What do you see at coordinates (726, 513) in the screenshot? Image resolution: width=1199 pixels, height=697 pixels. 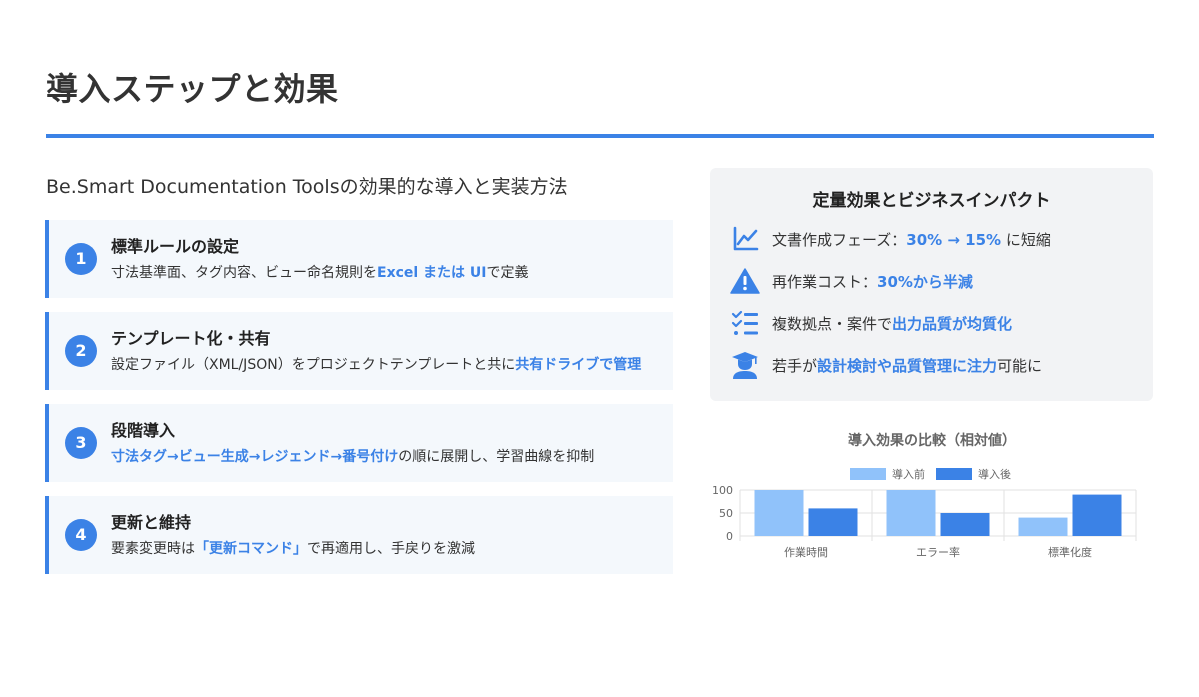 I see `y-tick-label: 50` at bounding box center [726, 513].